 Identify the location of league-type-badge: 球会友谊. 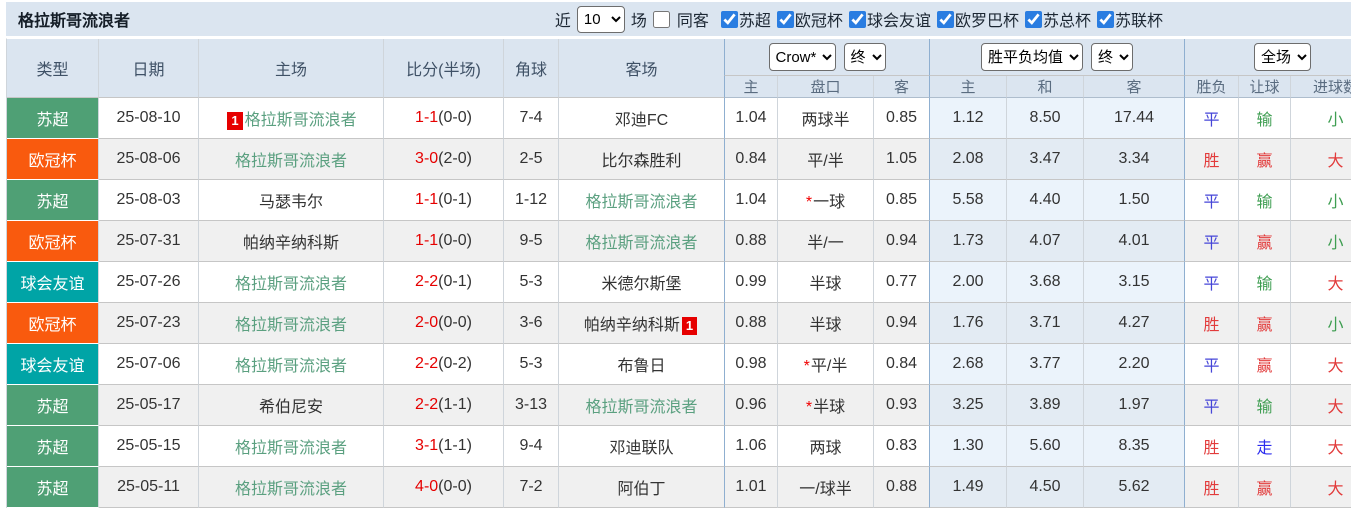
(53, 282).